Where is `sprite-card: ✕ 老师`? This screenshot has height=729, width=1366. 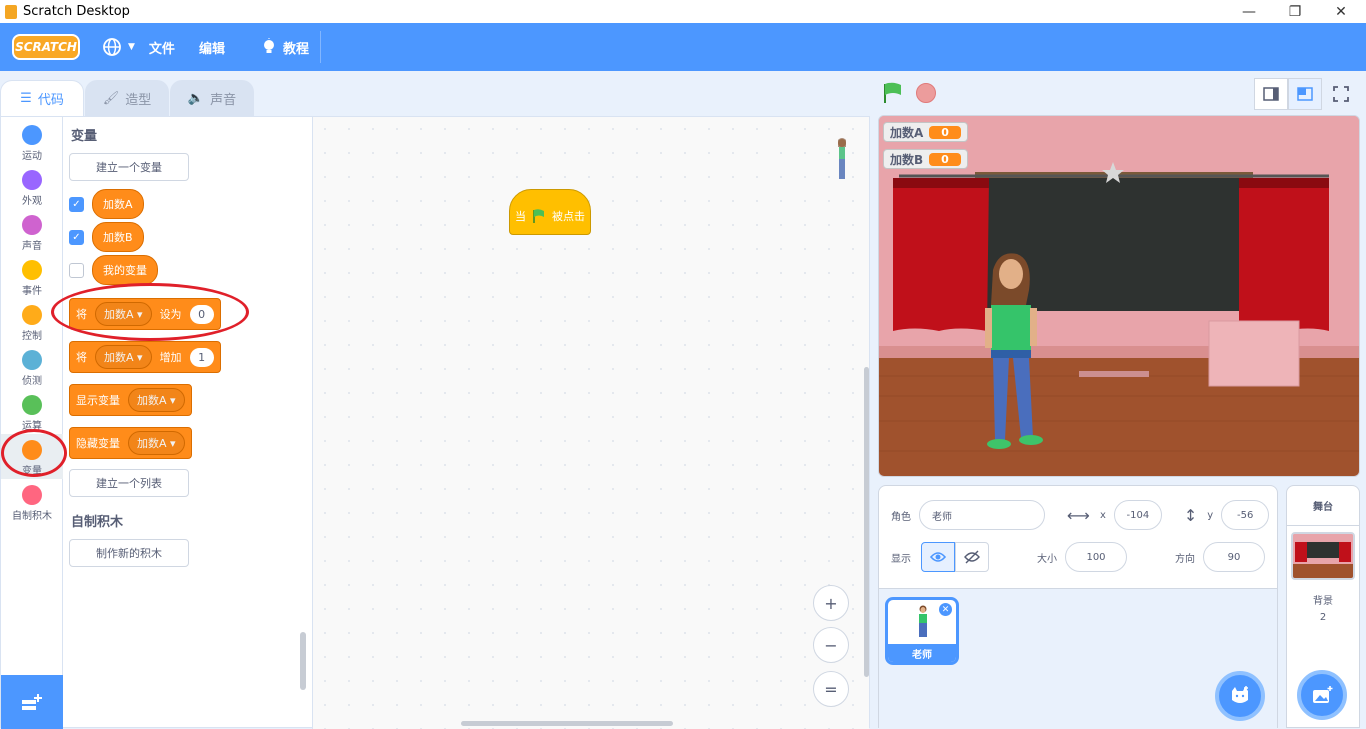
sprite-card: ✕ 老师 is located at coordinates (922, 631).